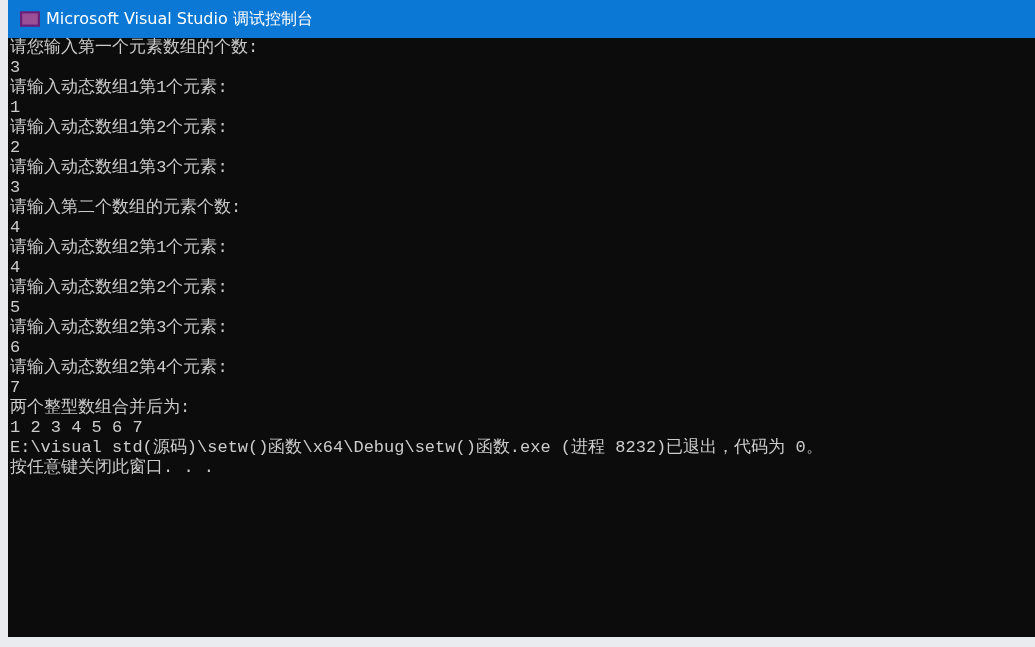 The width and height of the screenshot is (1035, 647). Describe the element at coordinates (15, 308) in the screenshot. I see `console-line: 5` at that location.